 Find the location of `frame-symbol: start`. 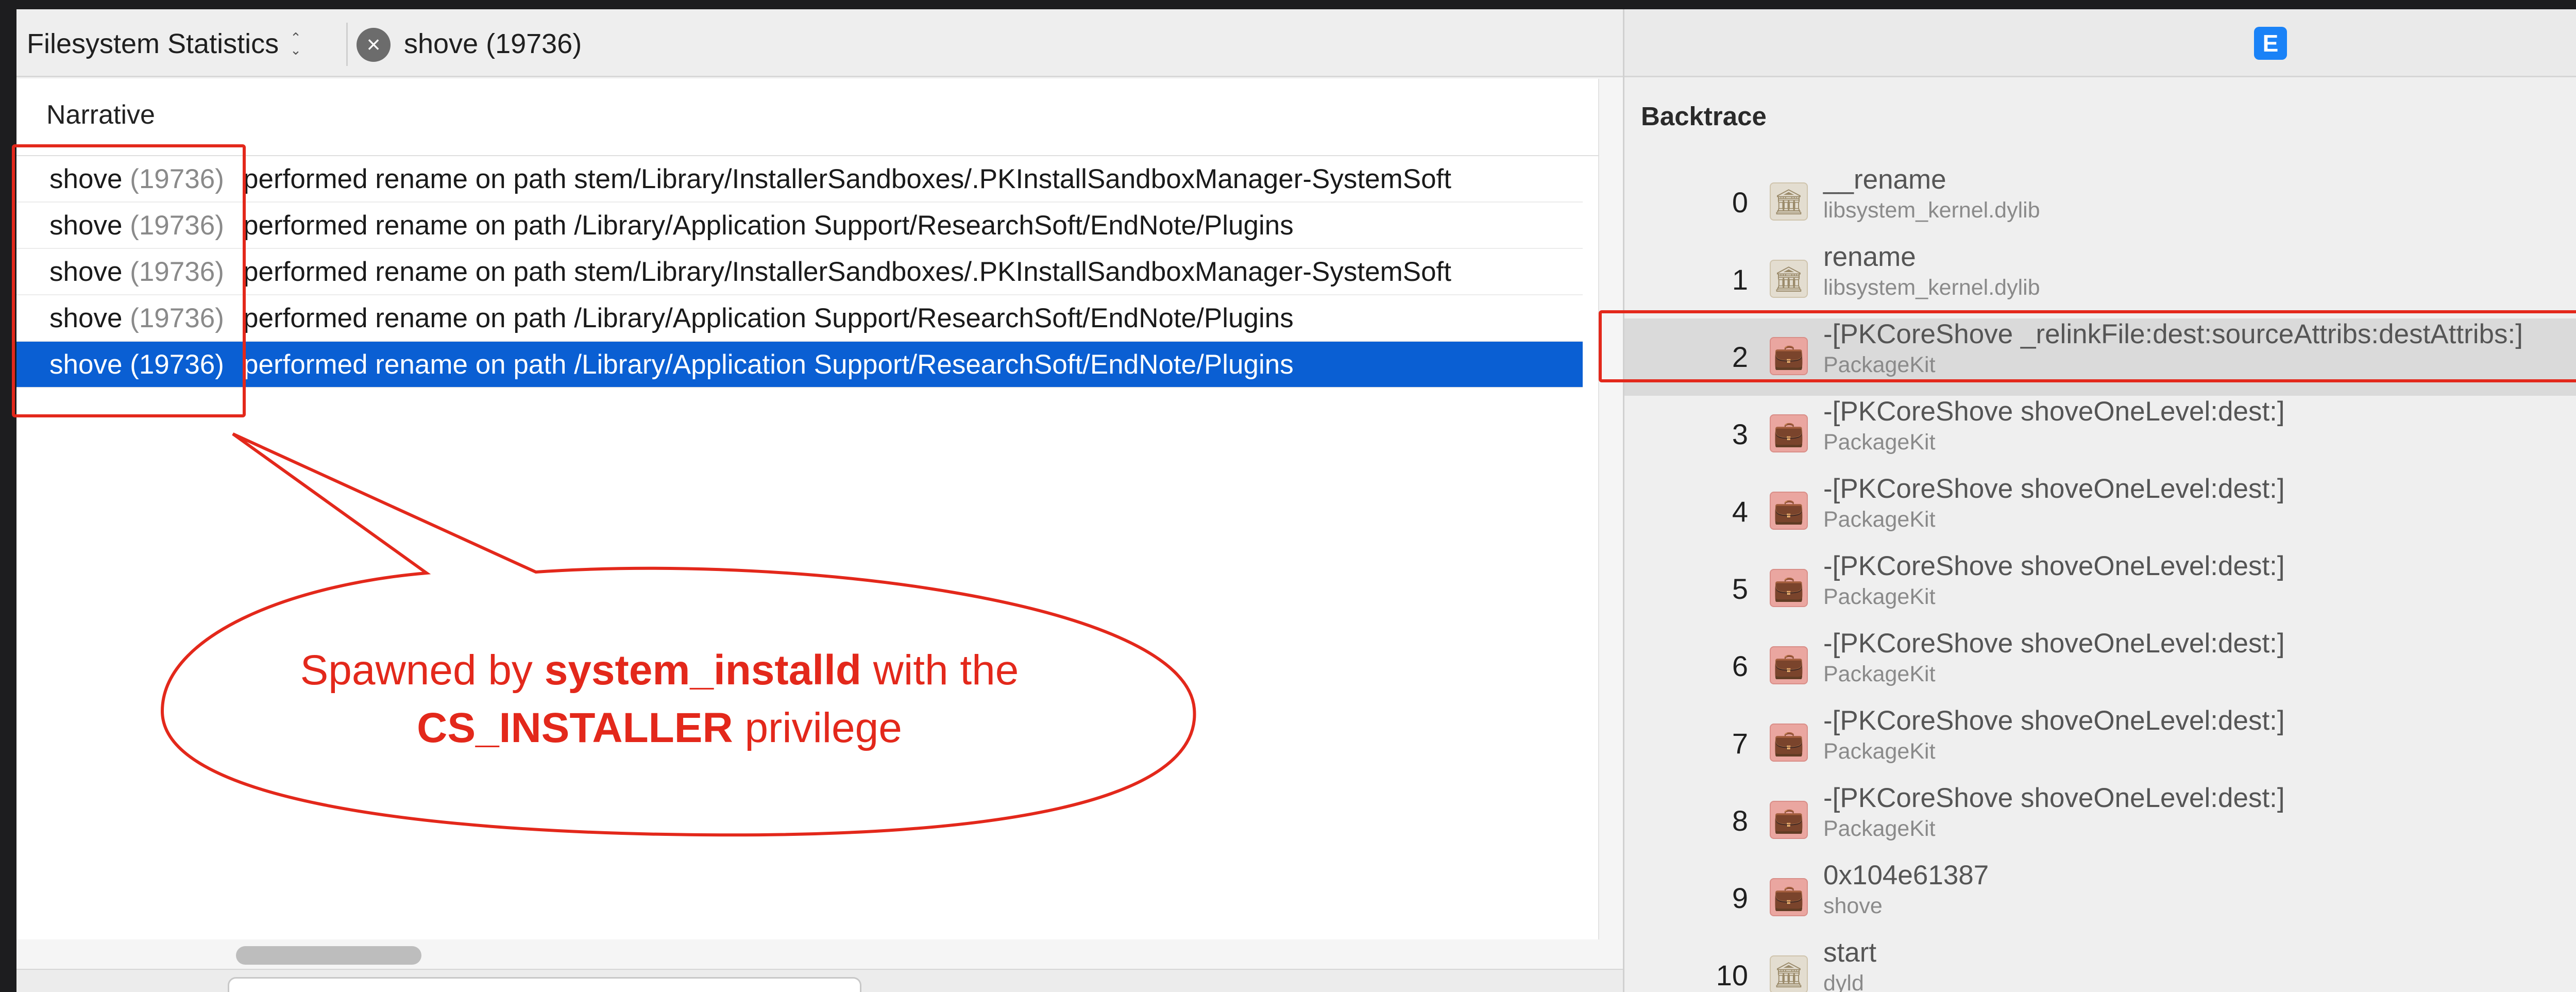

frame-symbol: start is located at coordinates (1850, 952).